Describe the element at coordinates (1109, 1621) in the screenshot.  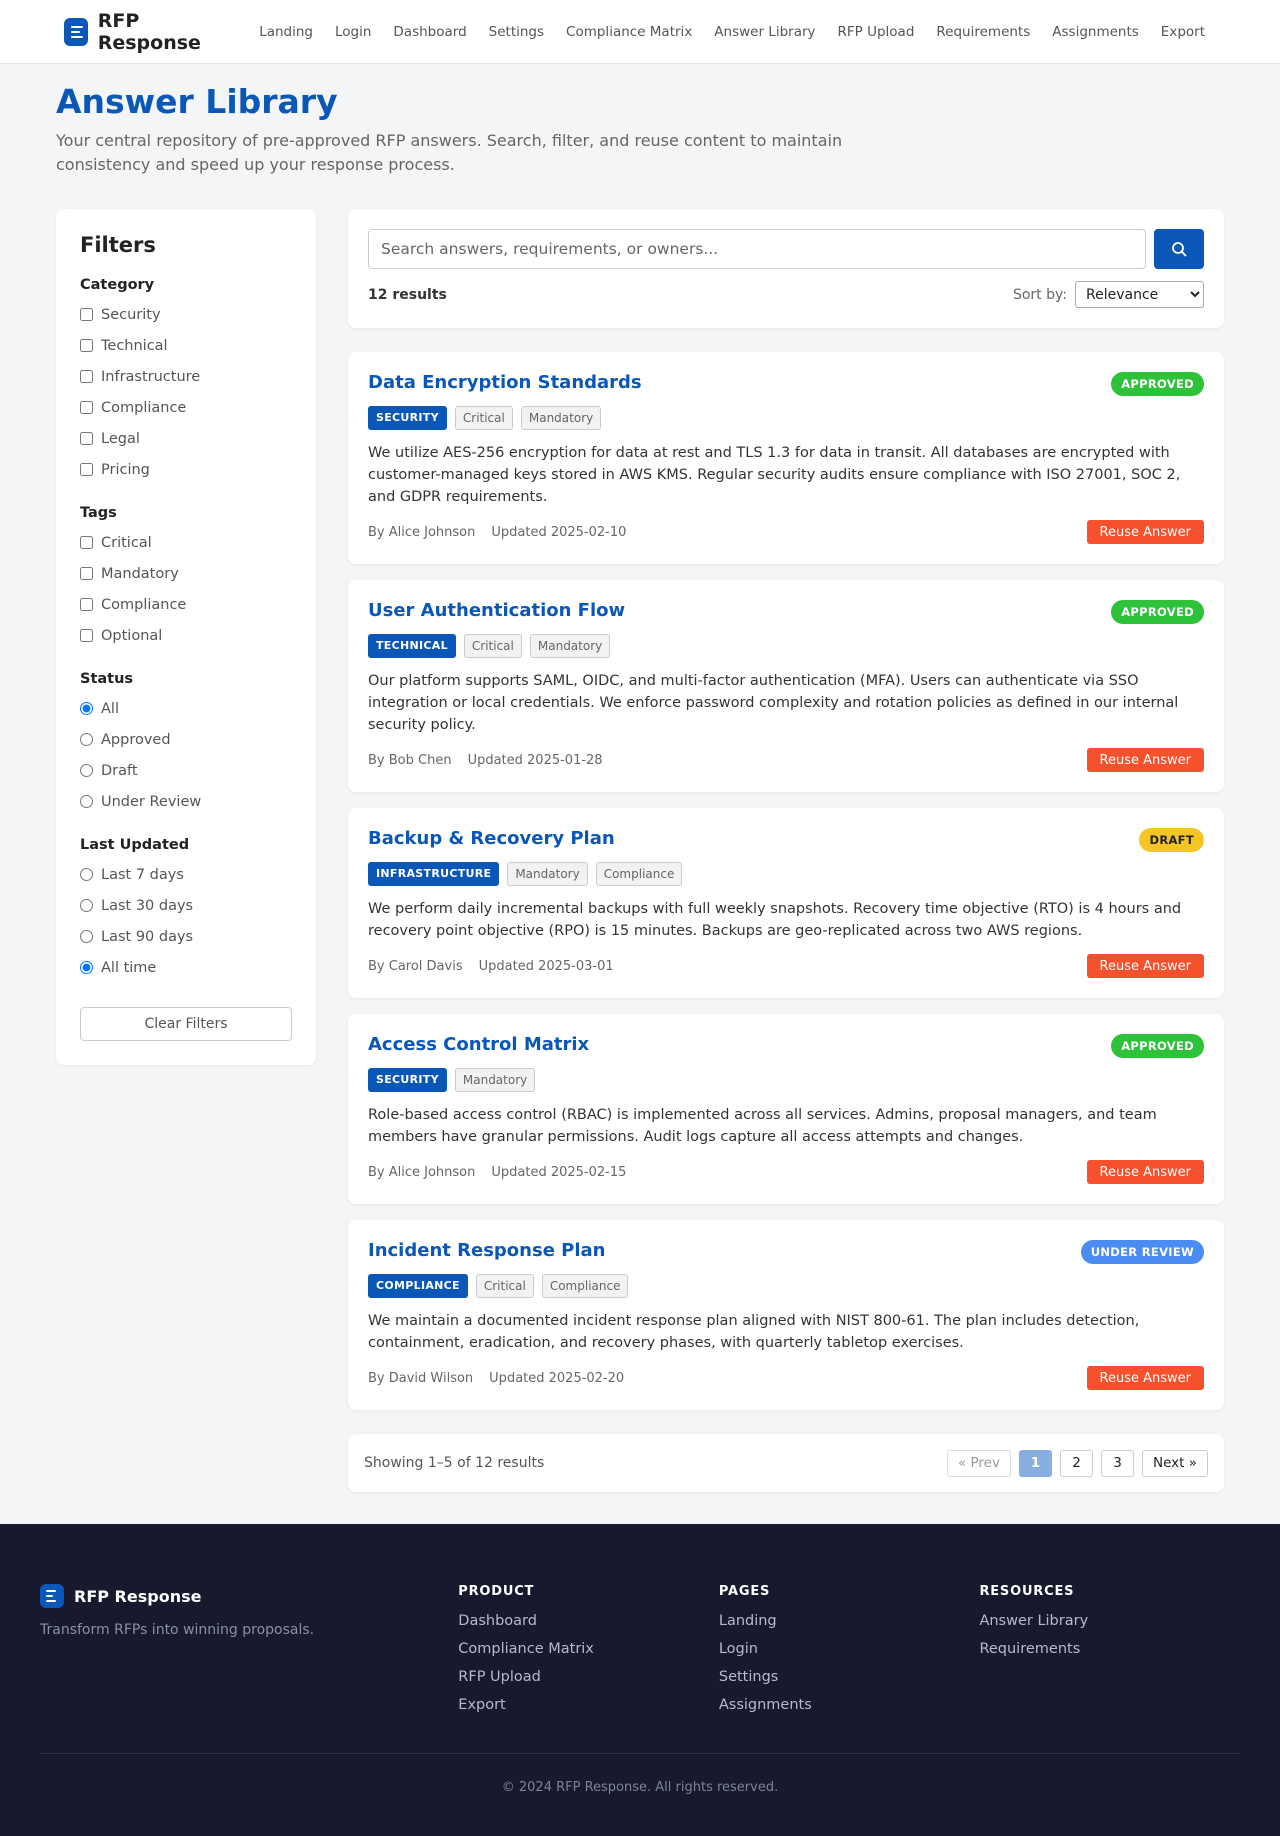
I see `footer-link: Answer Library` at that location.